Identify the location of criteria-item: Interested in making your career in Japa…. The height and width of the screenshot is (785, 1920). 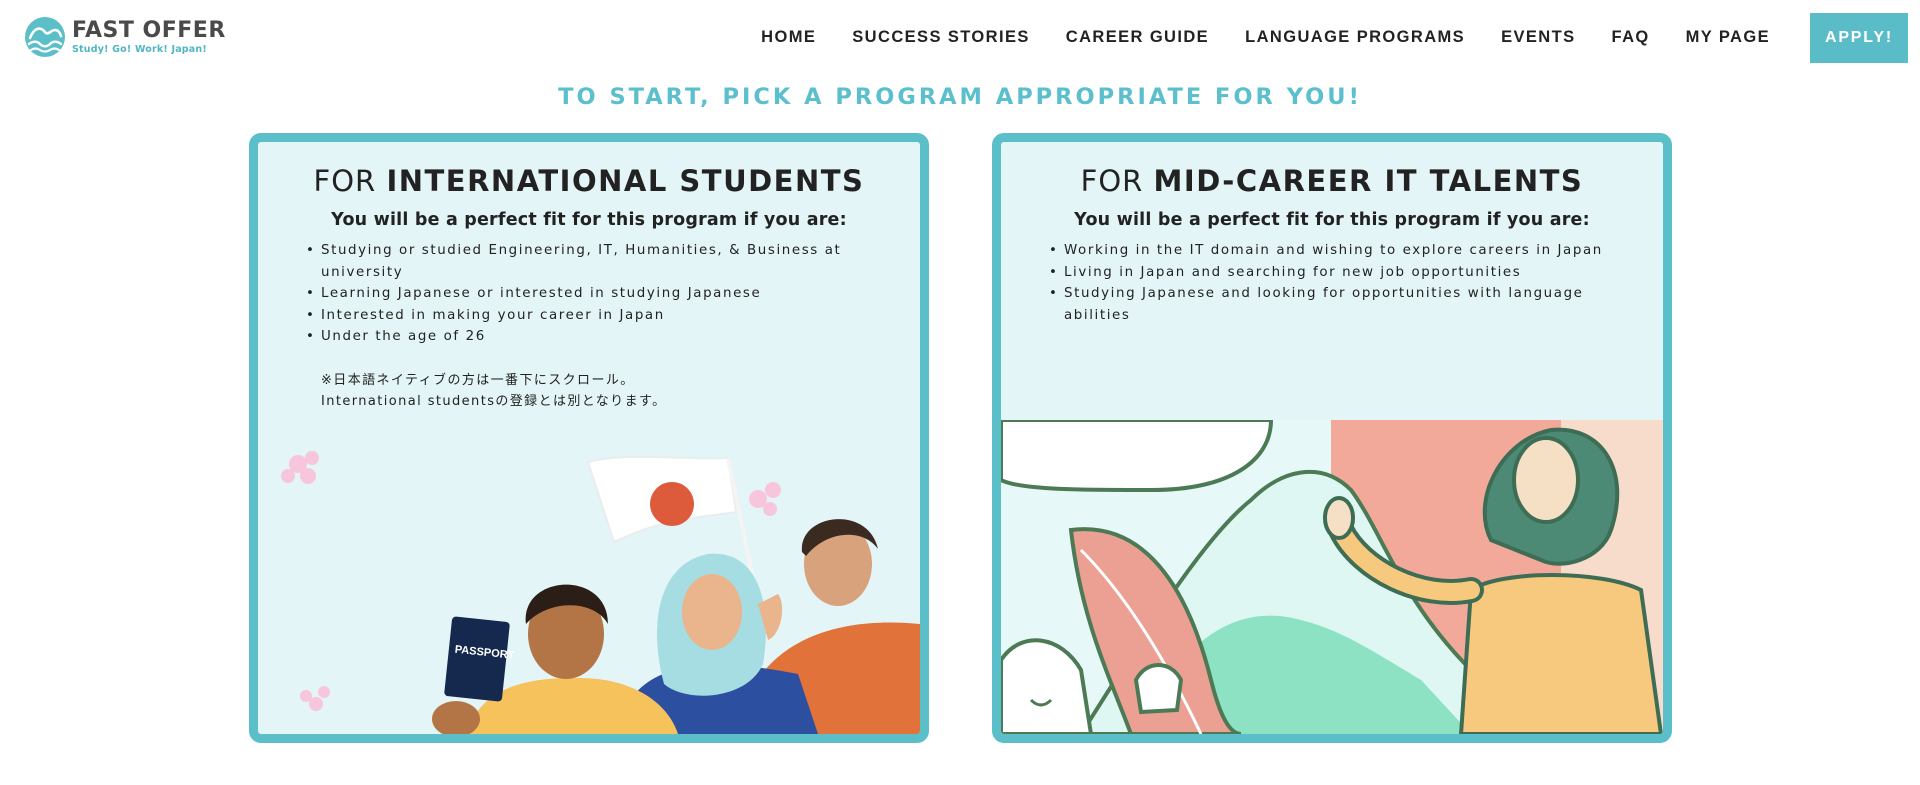
(588, 316).